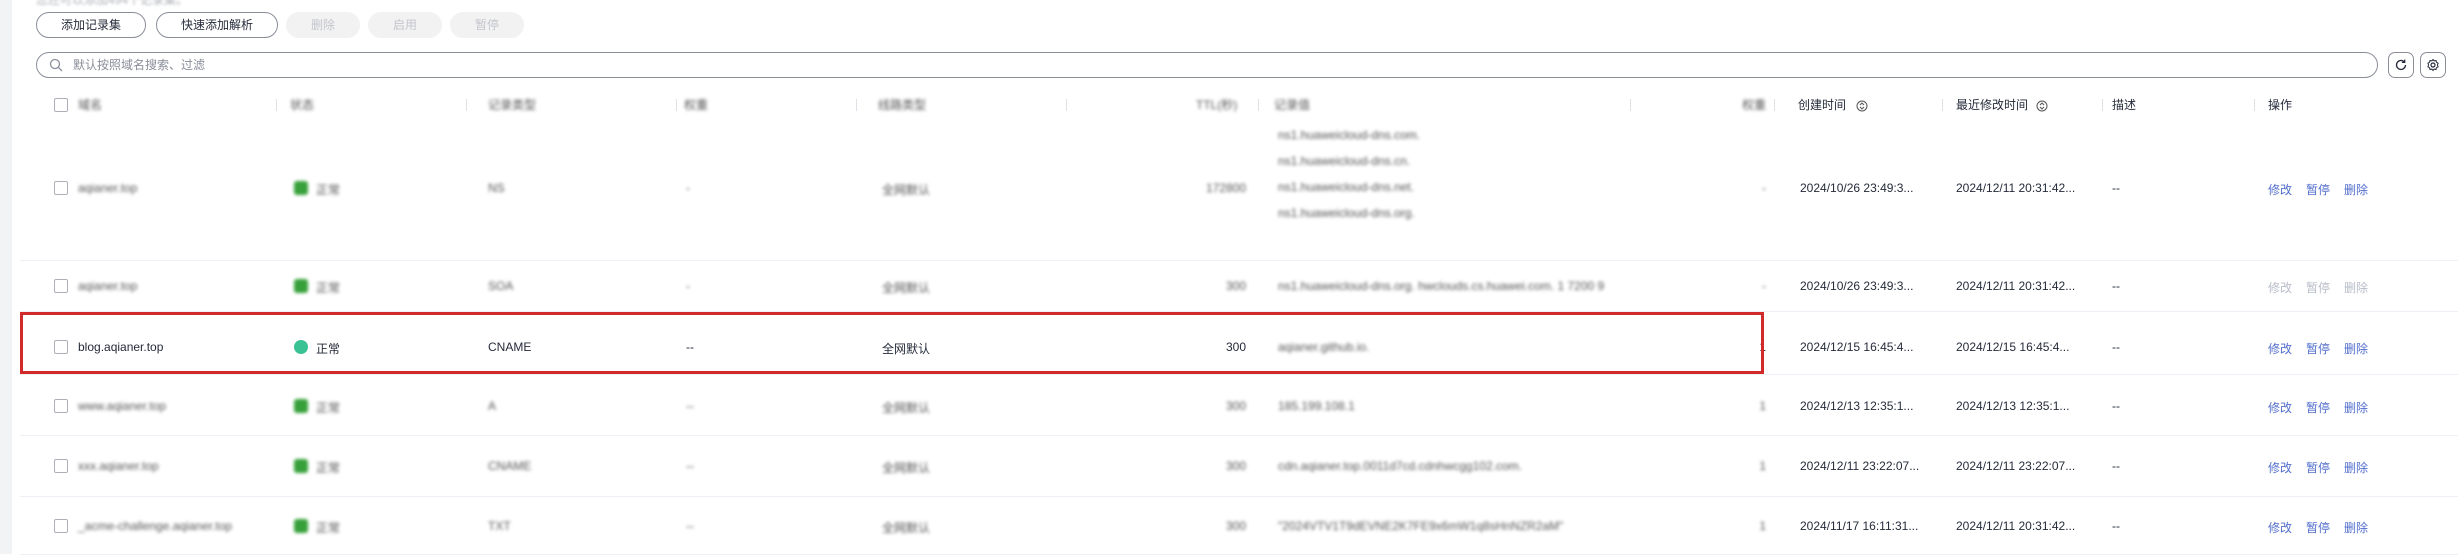  I want to click on settings-button, so click(2433, 65).